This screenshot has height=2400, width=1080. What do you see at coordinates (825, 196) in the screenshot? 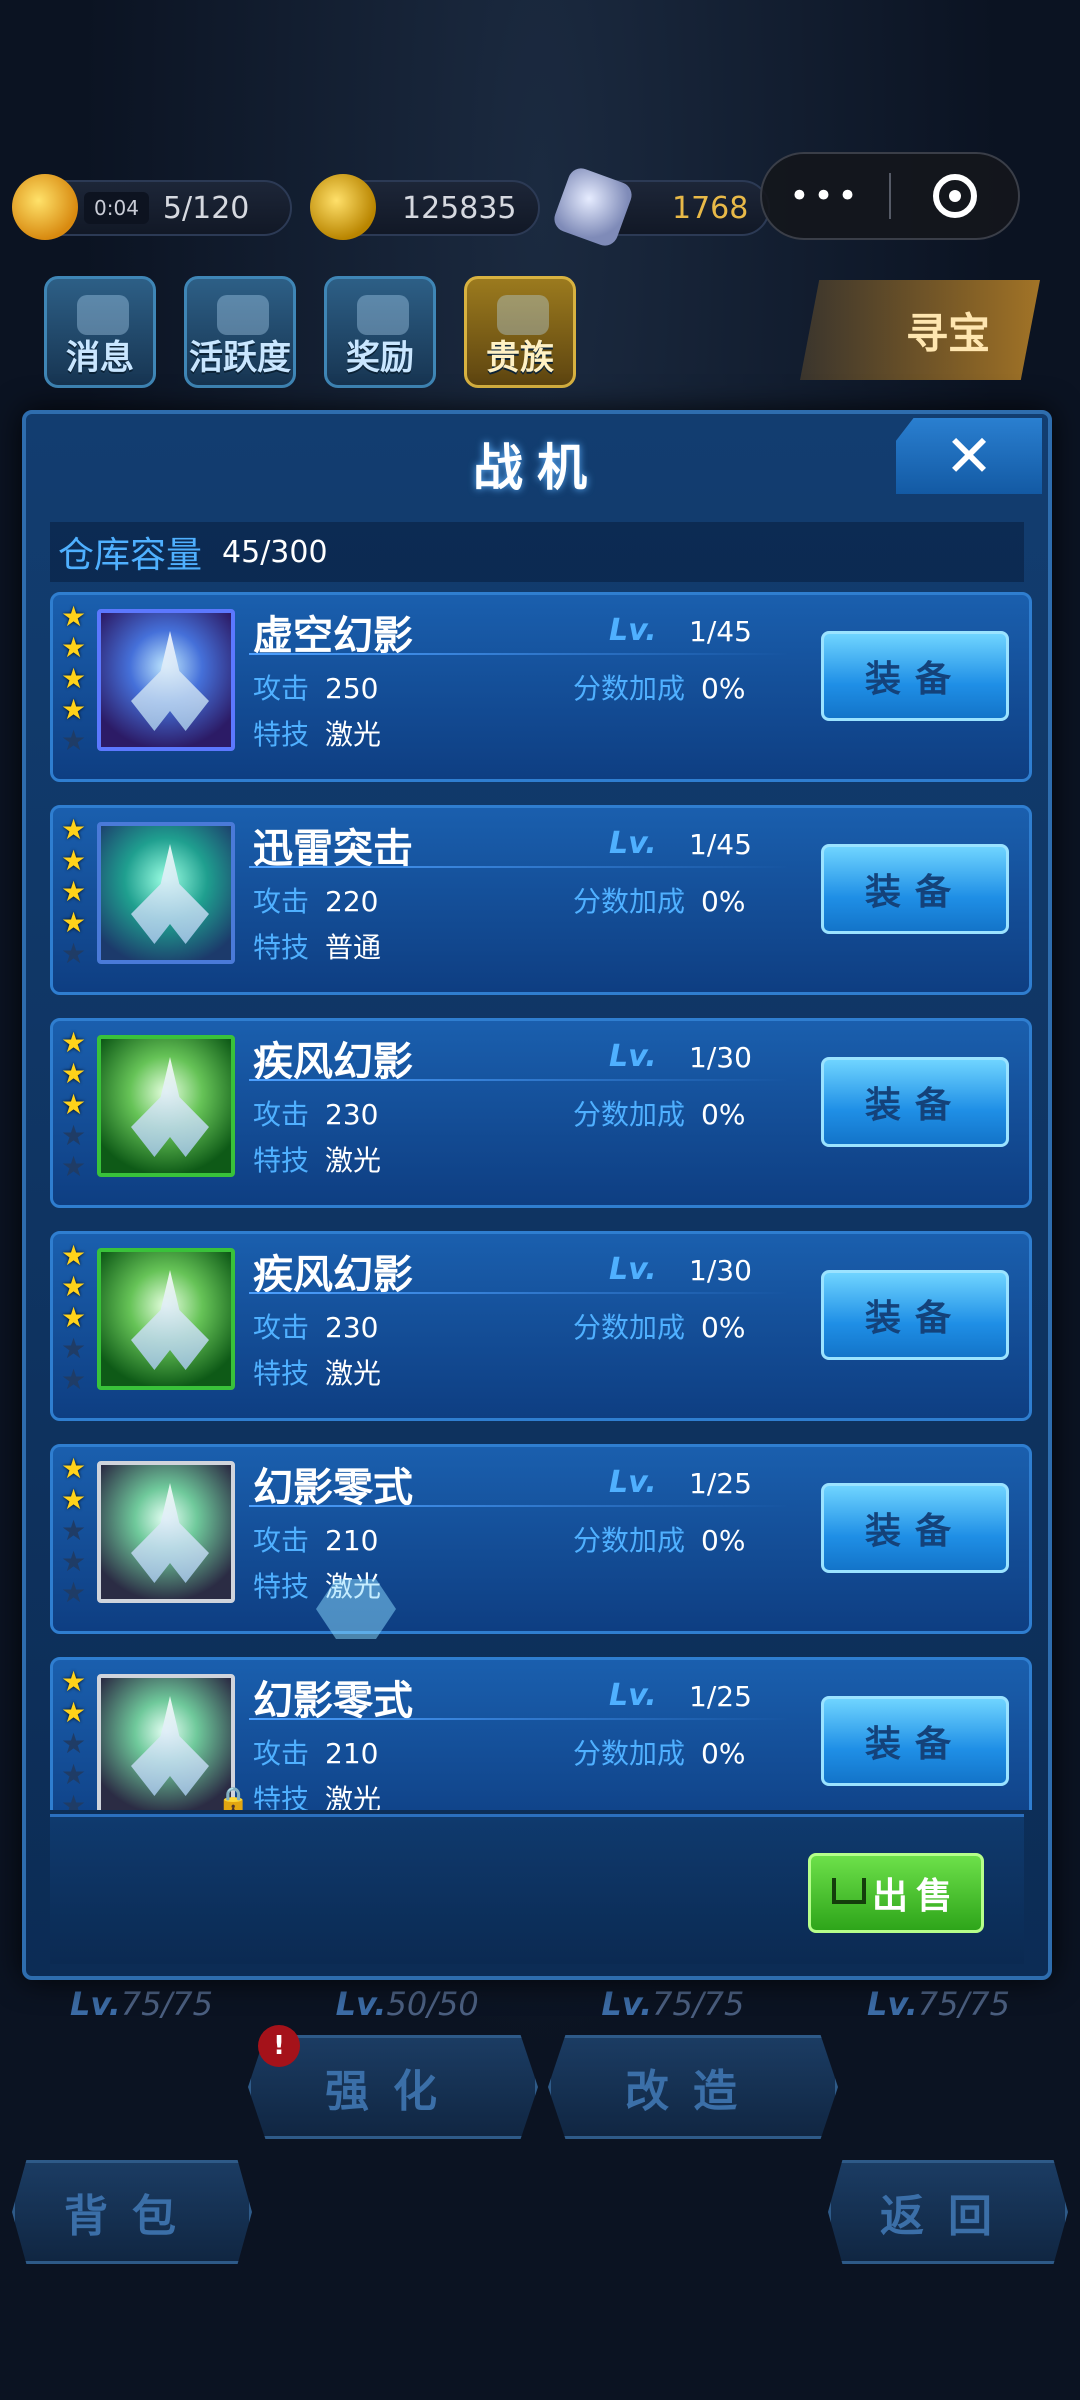
I see `more-button: •••` at bounding box center [825, 196].